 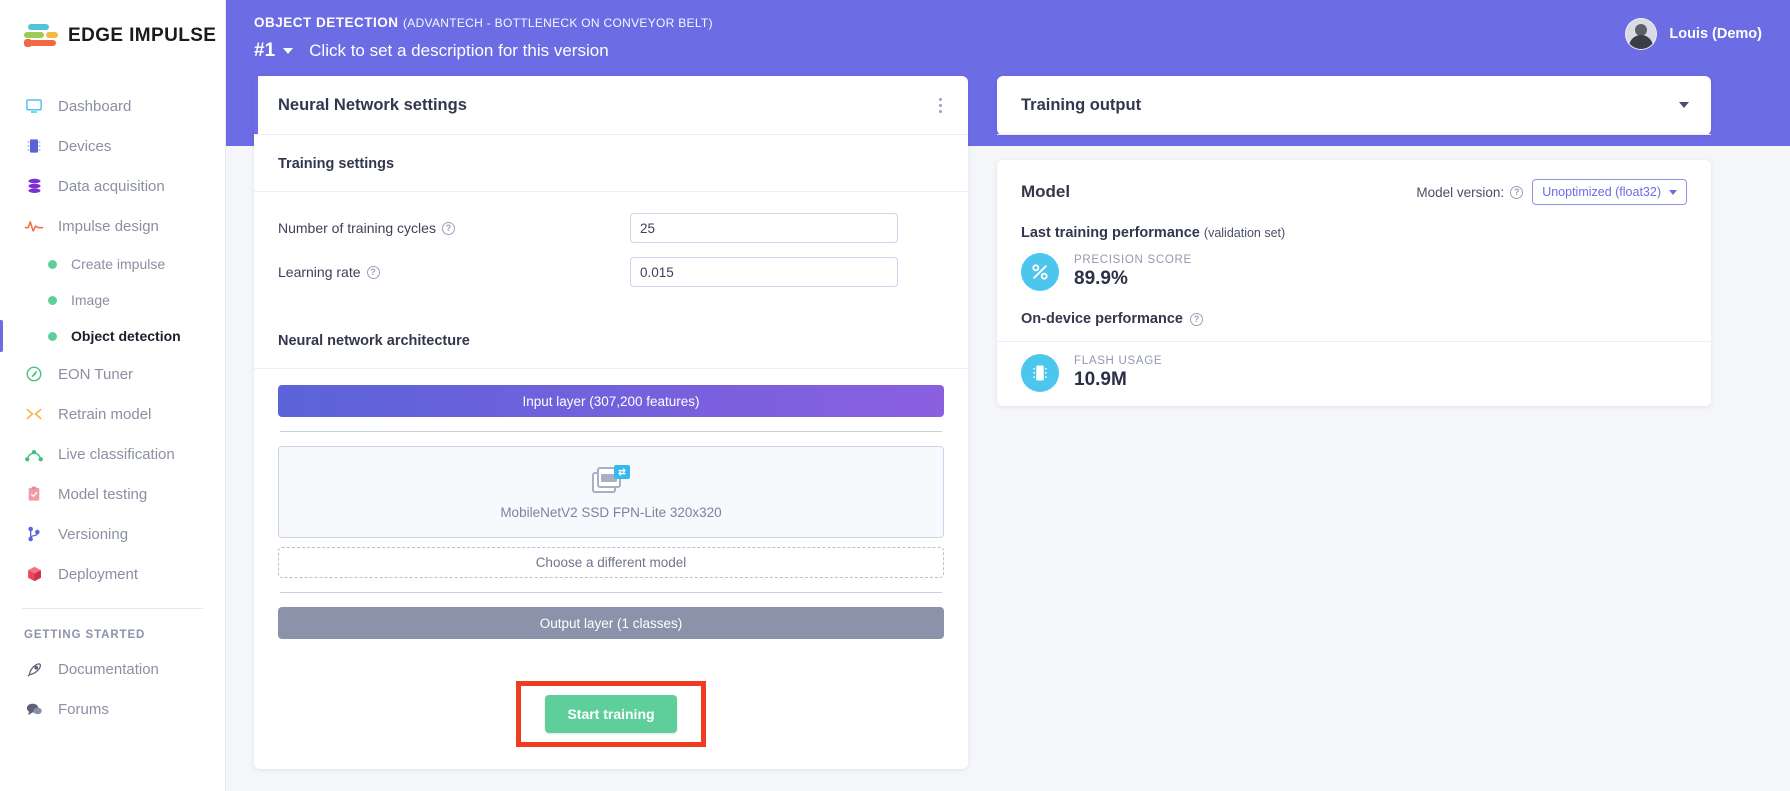 What do you see at coordinates (96, 374) in the screenshot?
I see `sidebar-item-label: EON Tuner` at bounding box center [96, 374].